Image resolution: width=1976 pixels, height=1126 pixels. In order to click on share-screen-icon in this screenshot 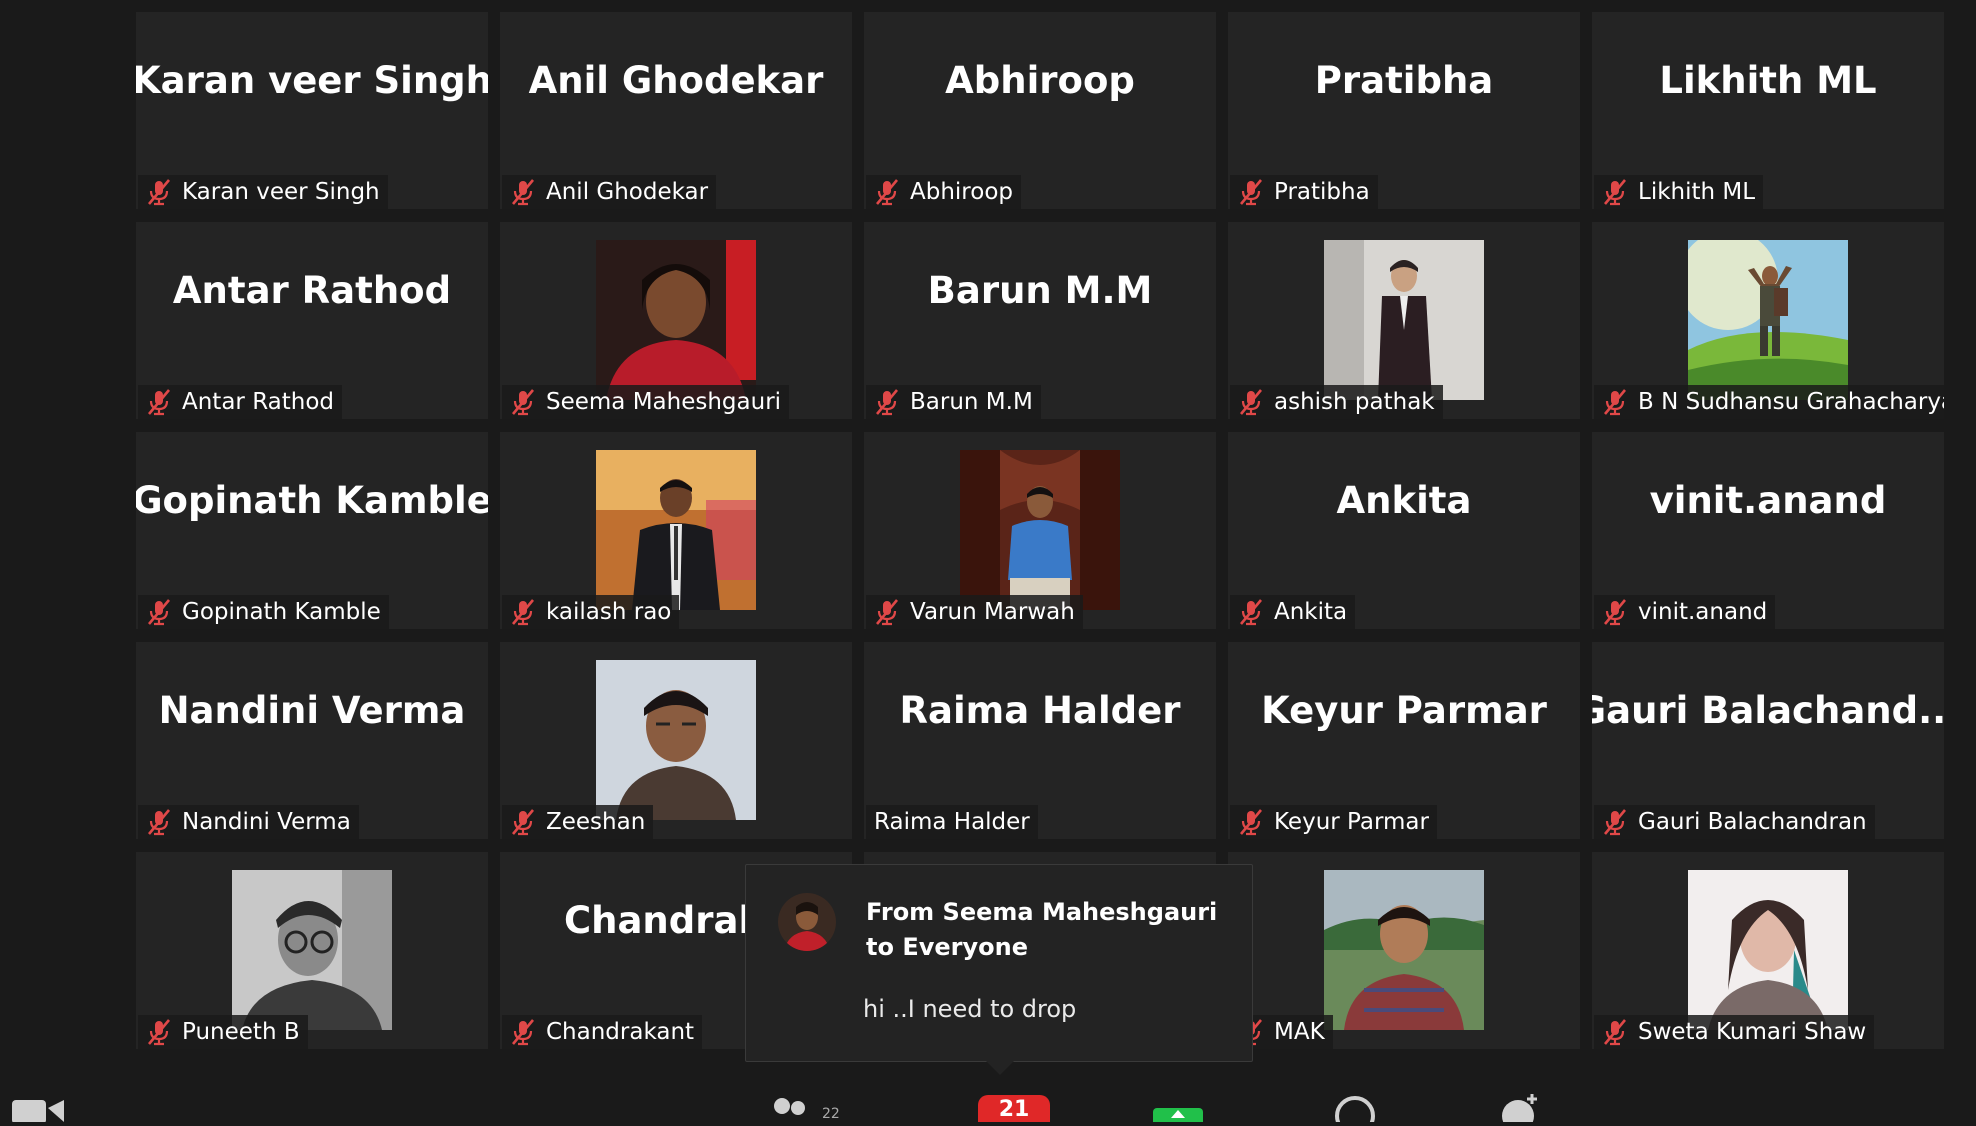, I will do `click(1178, 1108)`.